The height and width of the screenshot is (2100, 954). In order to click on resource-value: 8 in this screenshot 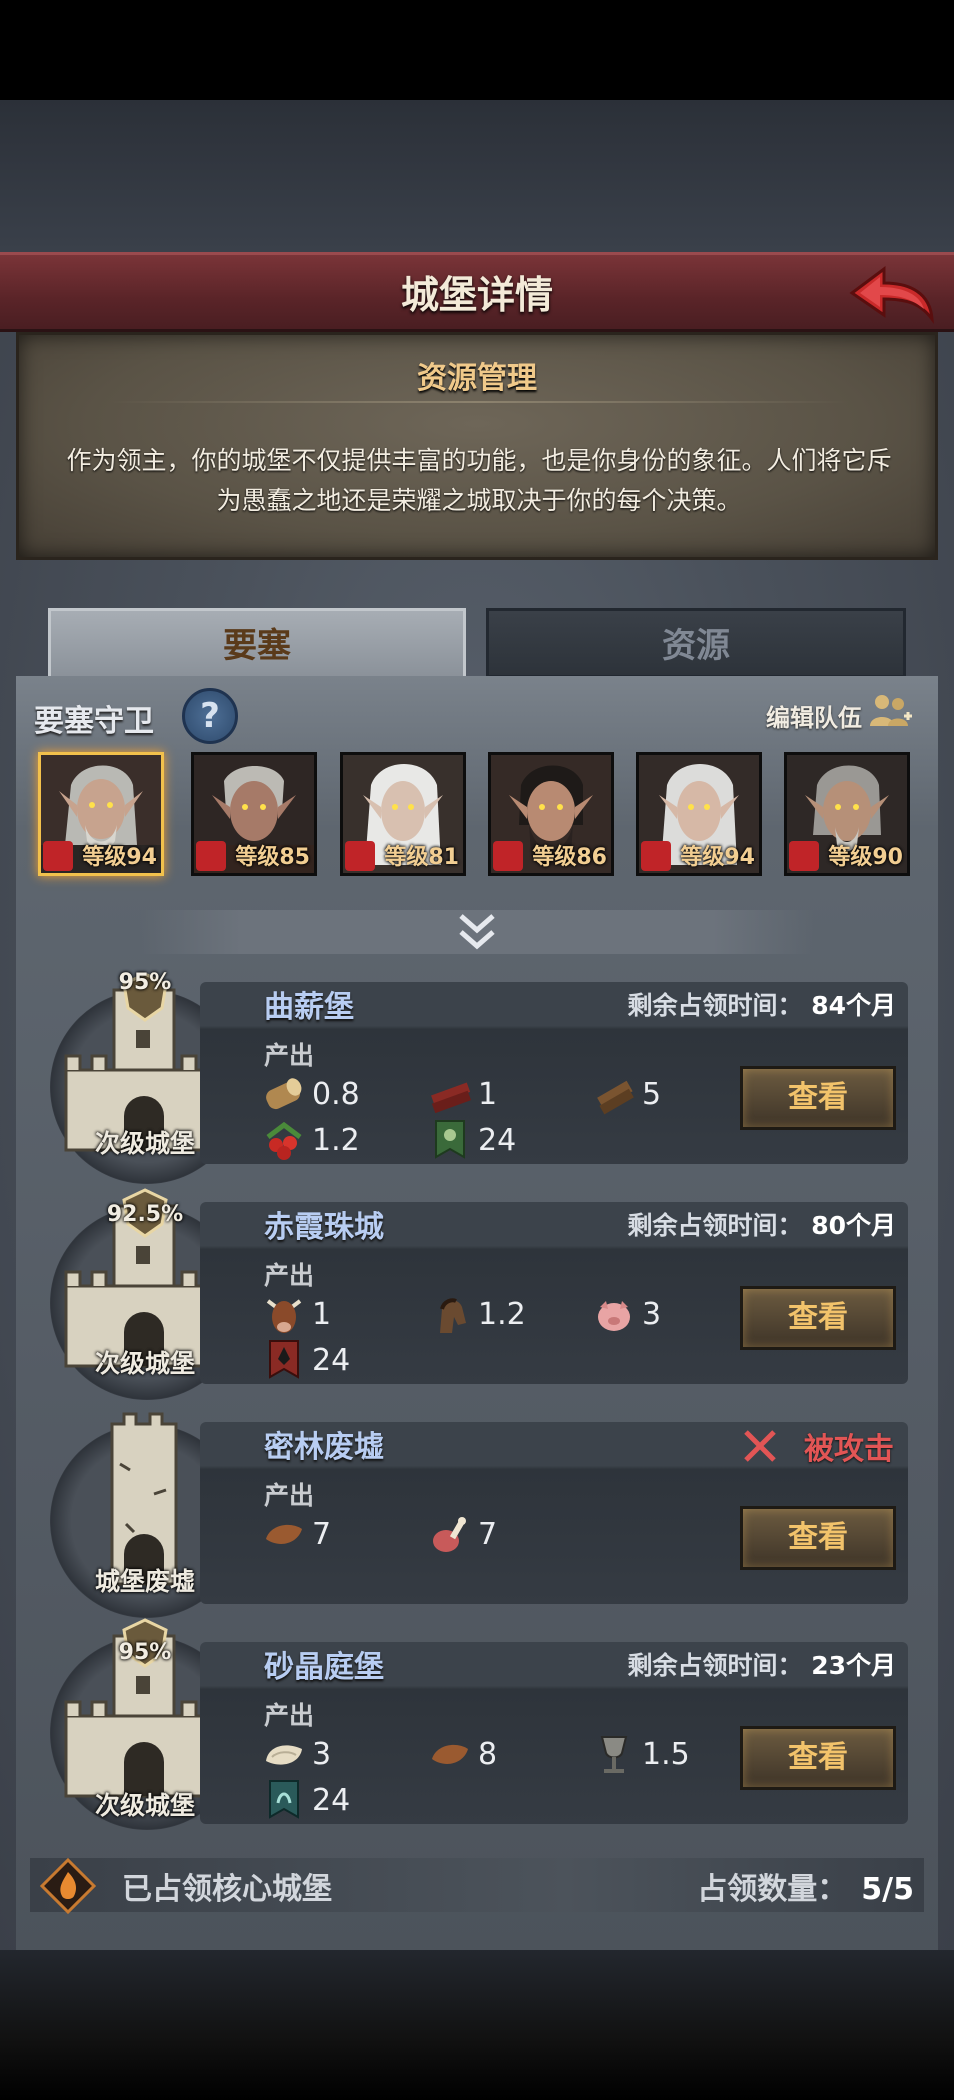, I will do `click(488, 1754)`.